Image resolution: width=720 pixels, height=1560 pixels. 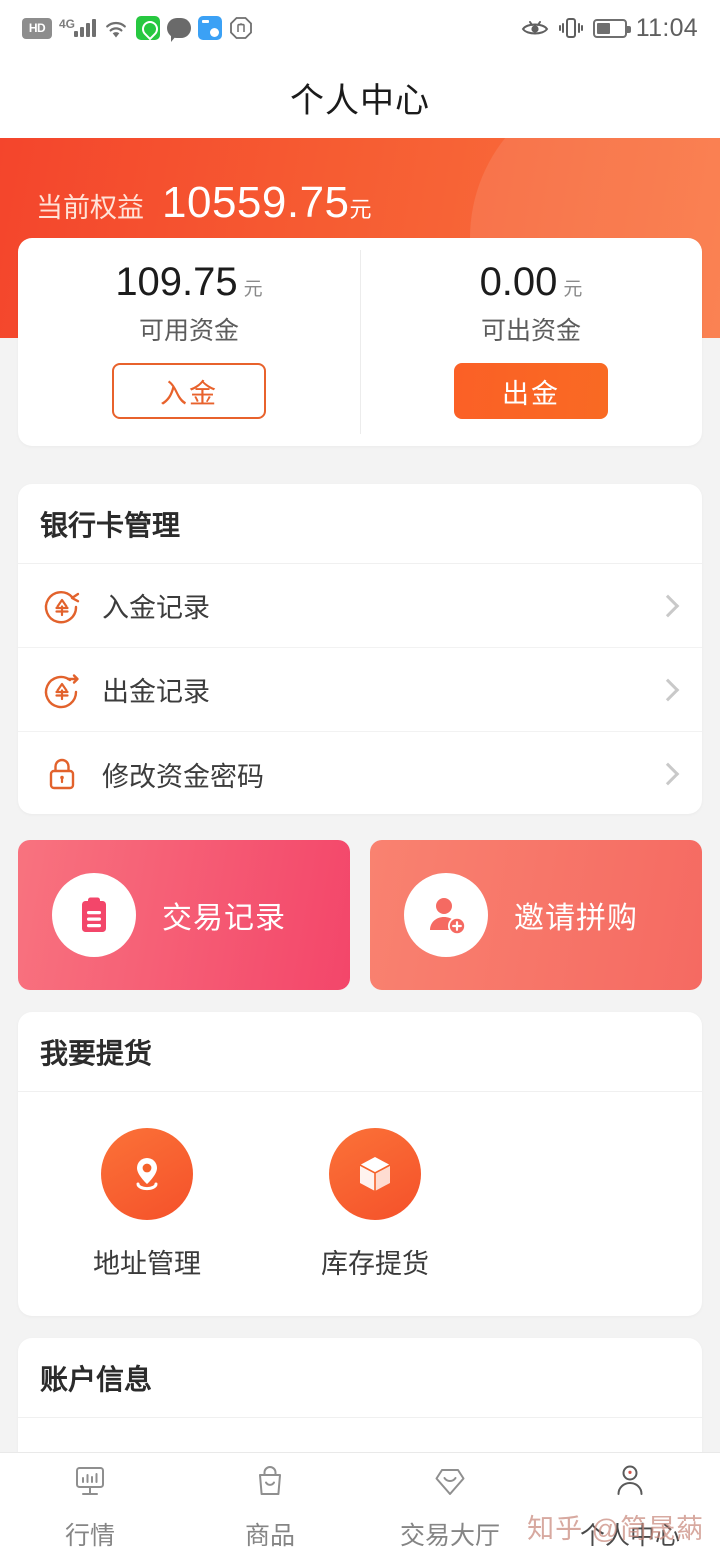 I want to click on blue-app-icon, so click(x=210, y=28).